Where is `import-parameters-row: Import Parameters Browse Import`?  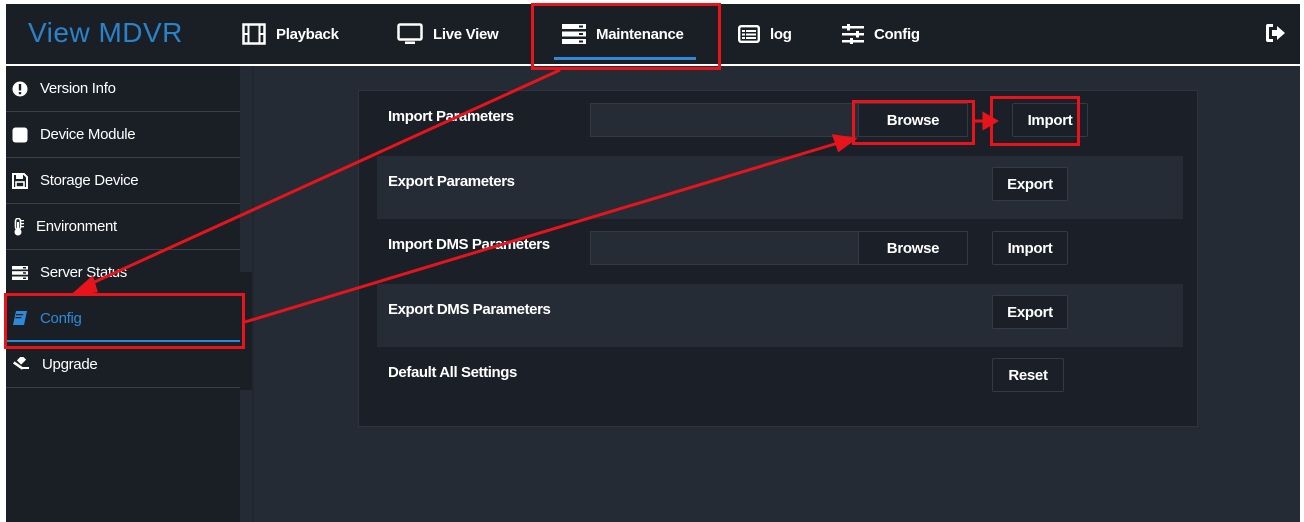
import-parameters-row: Import Parameters Browse Import is located at coordinates (780, 122).